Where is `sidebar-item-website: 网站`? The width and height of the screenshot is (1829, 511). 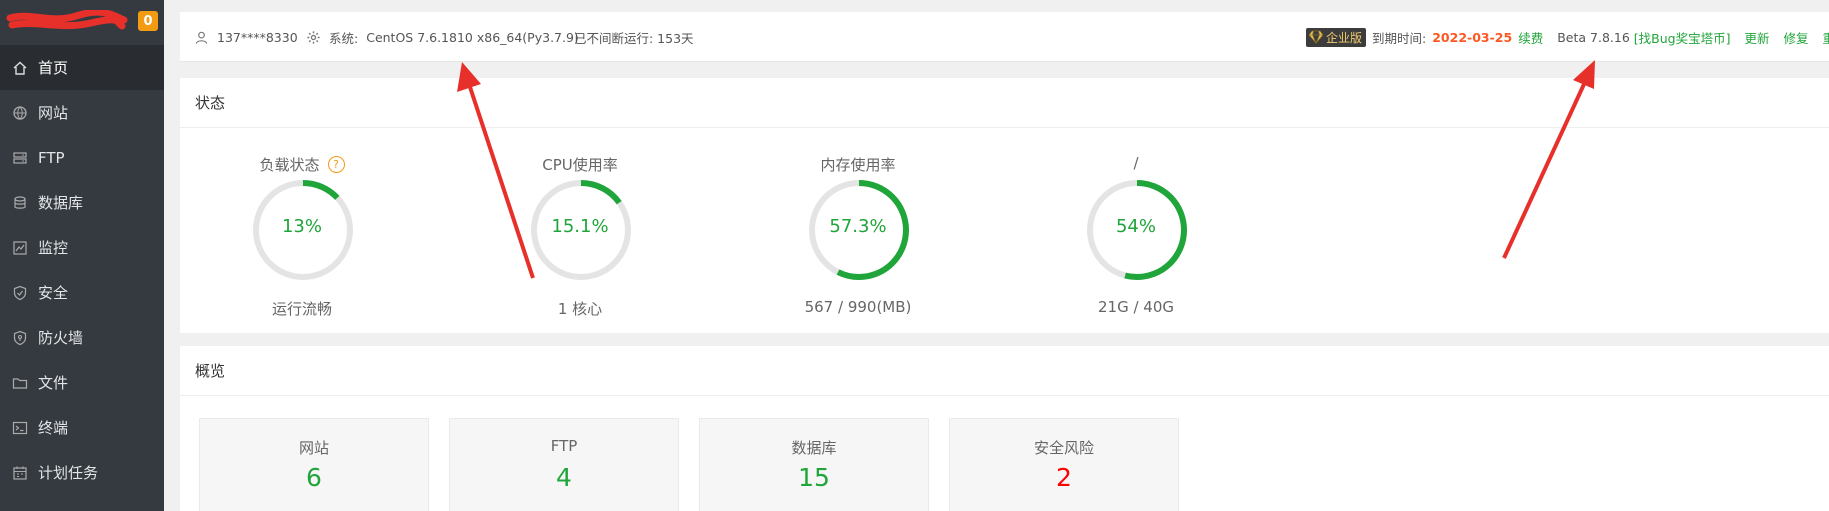 sidebar-item-website: 网站 is located at coordinates (82, 112).